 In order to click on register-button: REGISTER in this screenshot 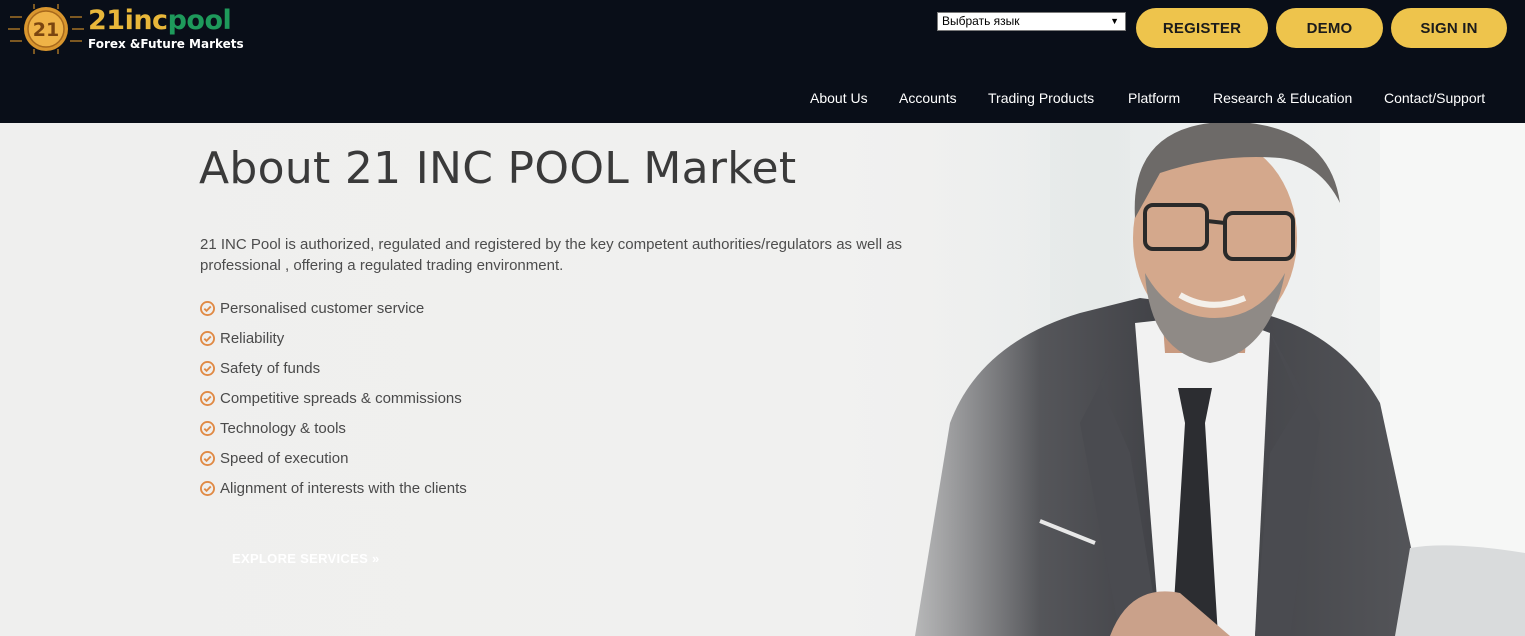, I will do `click(1202, 28)`.